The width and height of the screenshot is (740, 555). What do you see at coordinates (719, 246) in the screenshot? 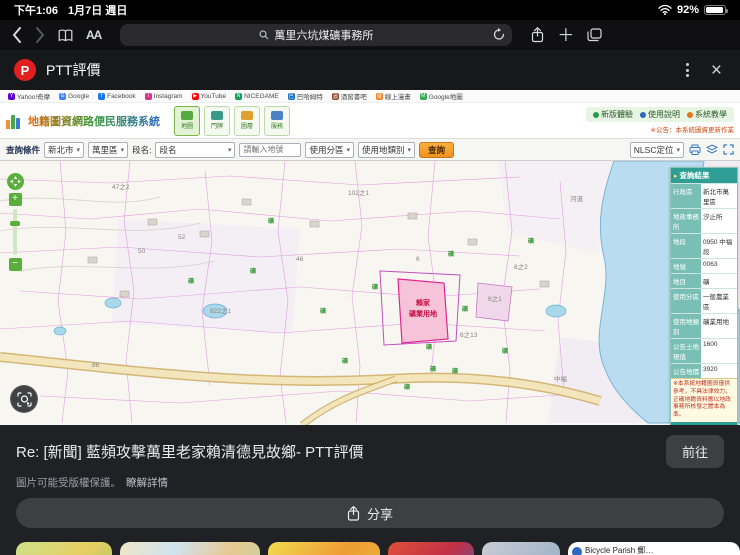
I see `result-value: 0950 中福段` at bounding box center [719, 246].